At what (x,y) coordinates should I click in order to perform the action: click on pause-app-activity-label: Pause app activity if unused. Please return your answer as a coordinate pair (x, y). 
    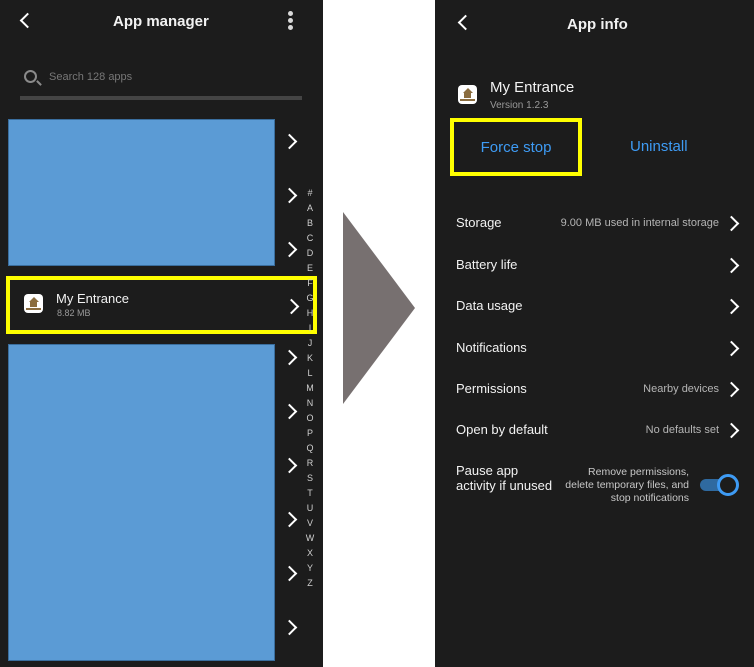
    Looking at the image, I should click on (504, 478).